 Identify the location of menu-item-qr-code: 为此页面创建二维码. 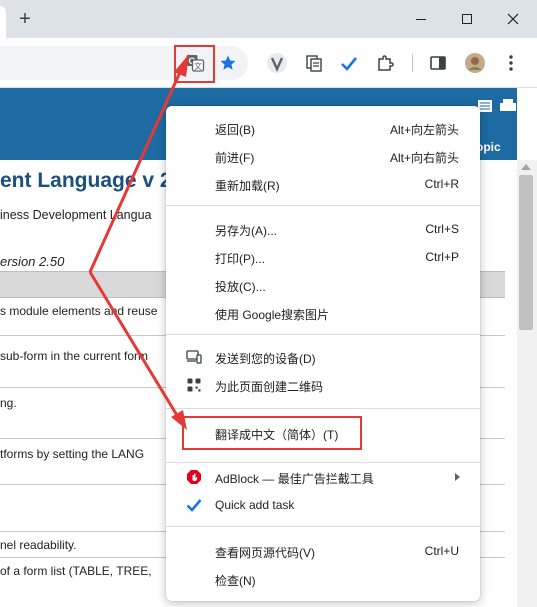
(323, 385).